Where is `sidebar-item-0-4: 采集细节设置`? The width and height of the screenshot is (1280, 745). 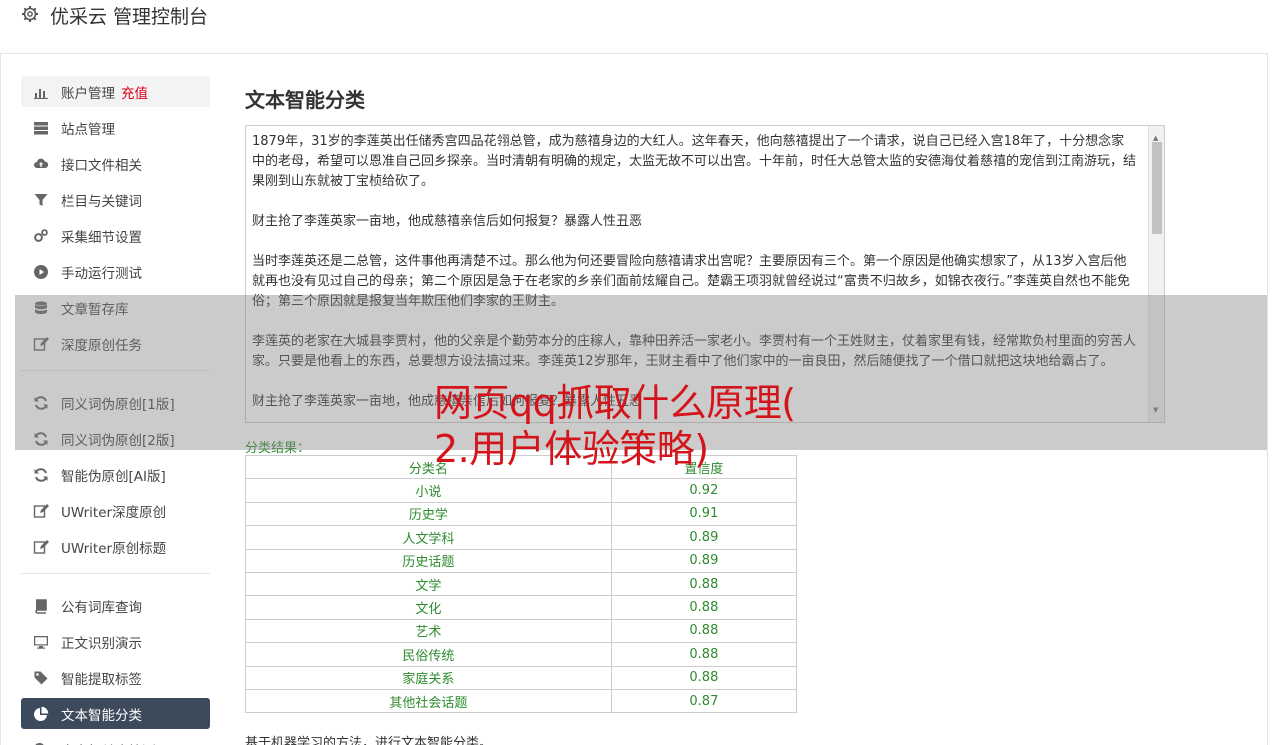 sidebar-item-0-4: 采集细节设置 is located at coordinates (115, 235).